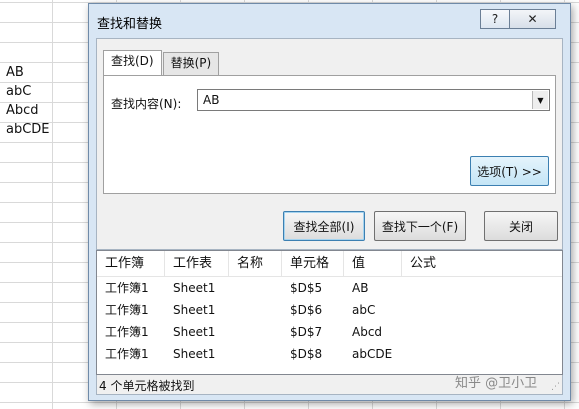 This screenshot has width=579, height=409. What do you see at coordinates (367, 332) in the screenshot?
I see `result-value: Abcd` at bounding box center [367, 332].